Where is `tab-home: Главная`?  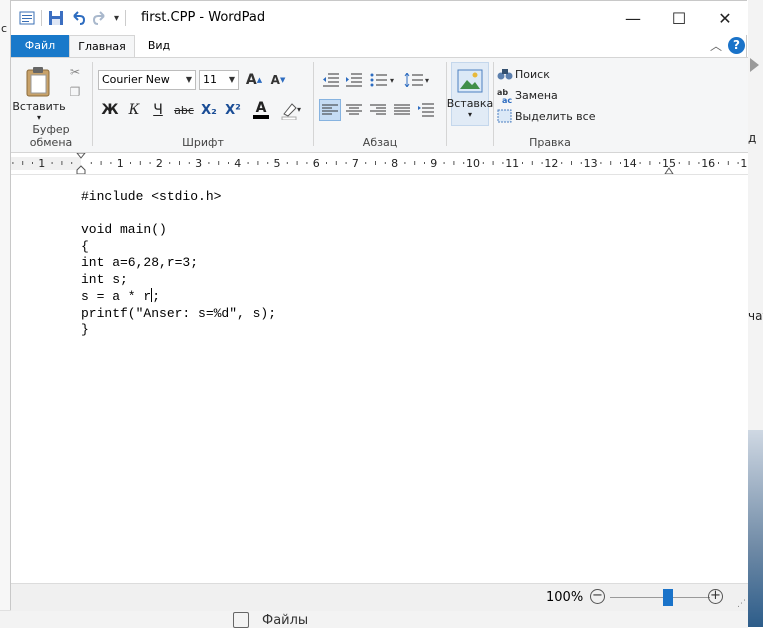 tab-home: Главная is located at coordinates (102, 46).